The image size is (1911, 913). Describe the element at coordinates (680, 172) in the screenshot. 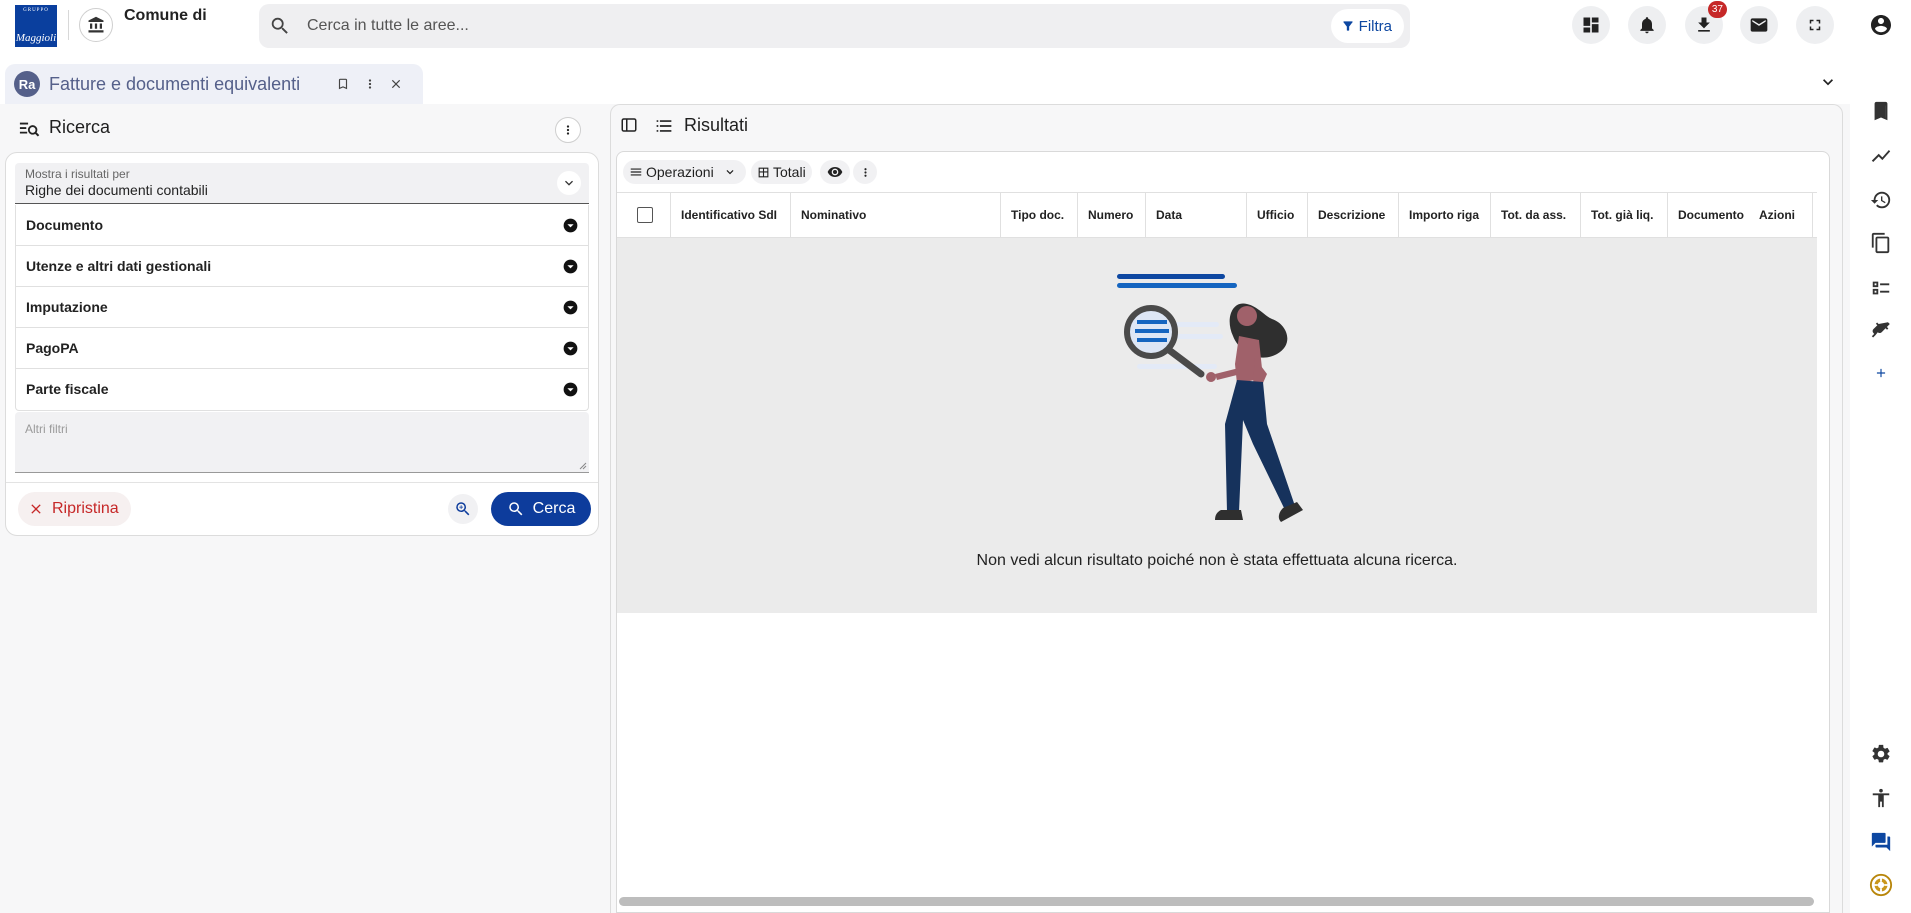

I see `operations-label: Operazioni` at that location.